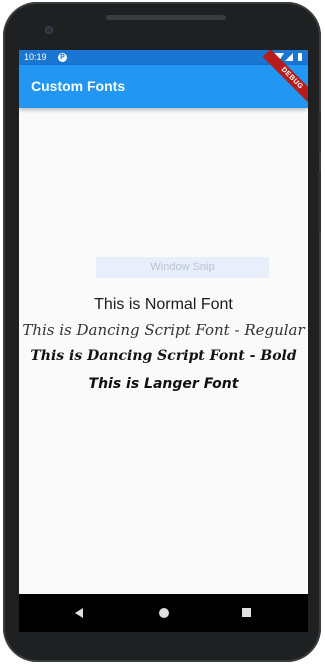 The width and height of the screenshot is (325, 665). I want to click on normal-font-text: This is Normal Font, so click(163, 304).